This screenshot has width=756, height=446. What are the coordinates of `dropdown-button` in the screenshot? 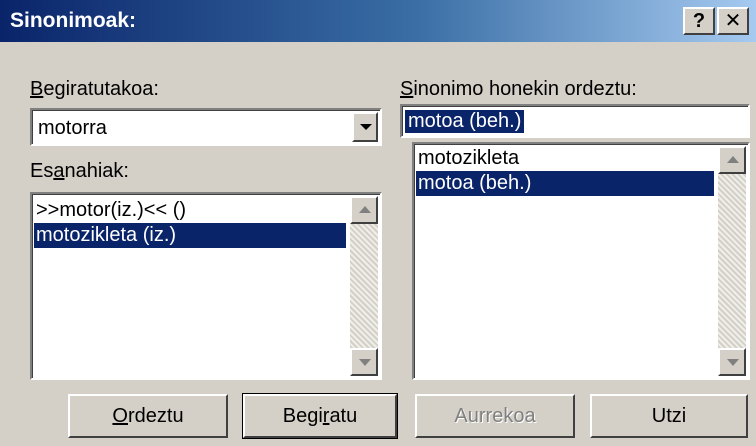 It's located at (365, 127).